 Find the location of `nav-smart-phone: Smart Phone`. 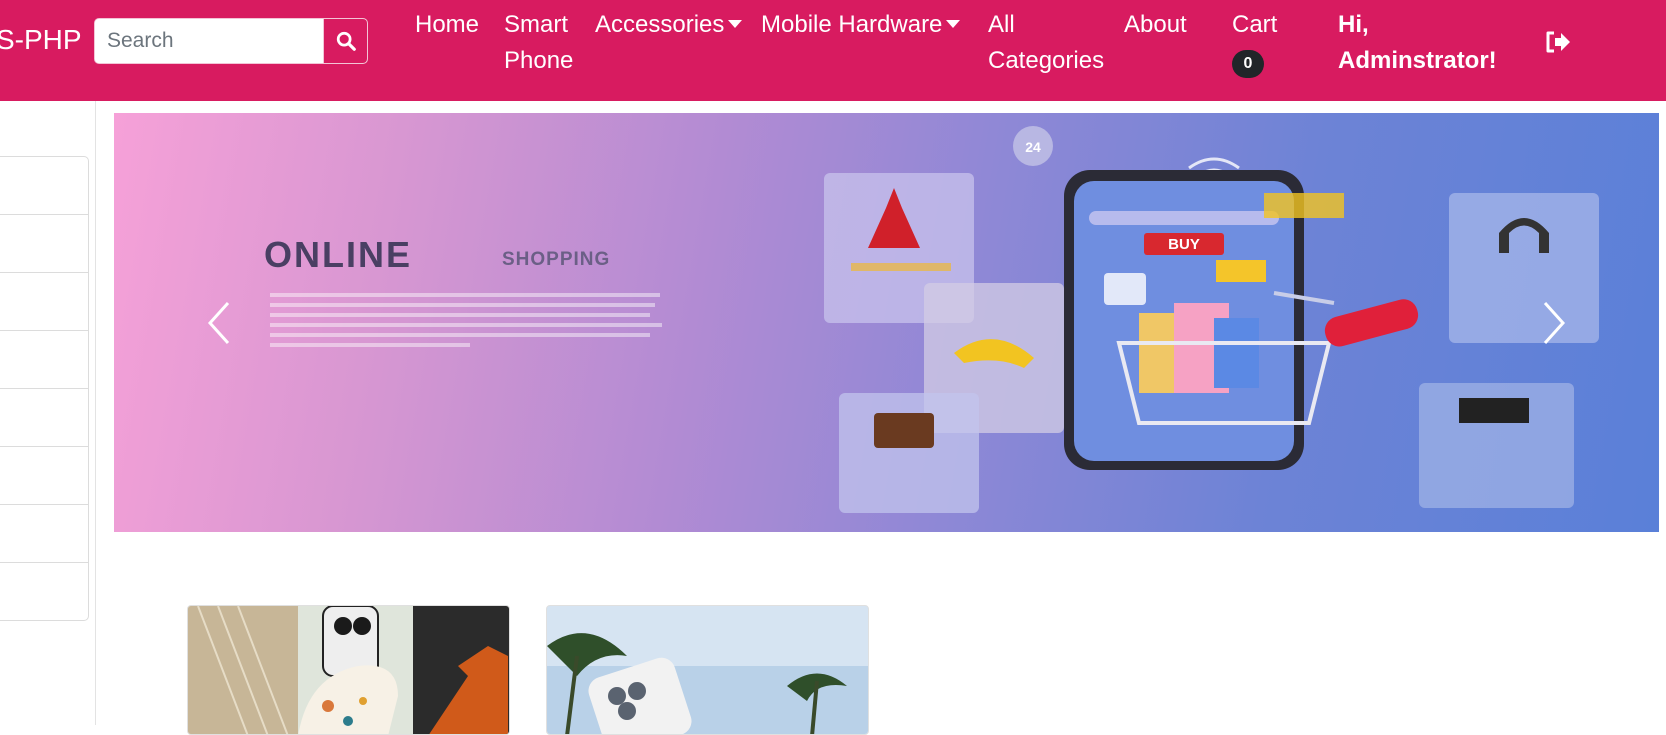

nav-smart-phone: Smart Phone is located at coordinates (538, 43).